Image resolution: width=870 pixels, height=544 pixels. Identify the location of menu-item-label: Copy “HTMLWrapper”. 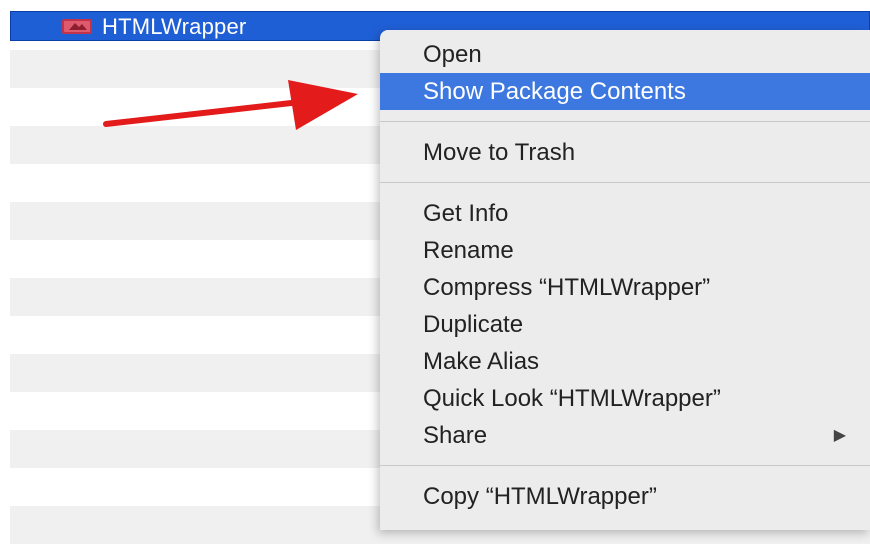
(540, 496).